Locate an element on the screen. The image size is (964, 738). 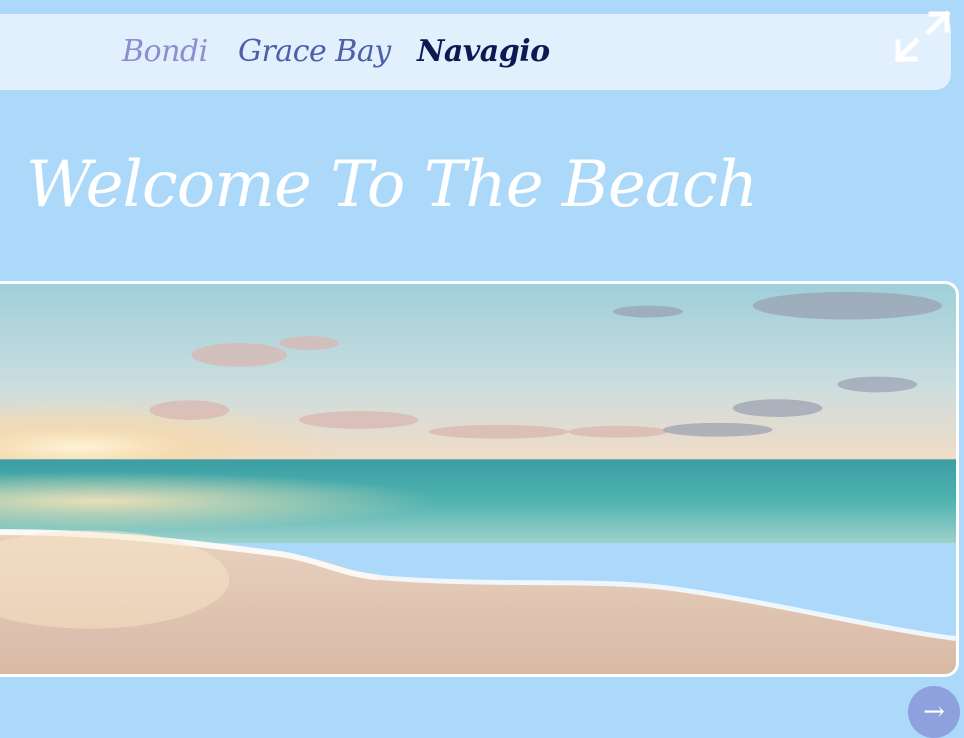
page-title: Welcome To The Beach is located at coordinates (392, 185).